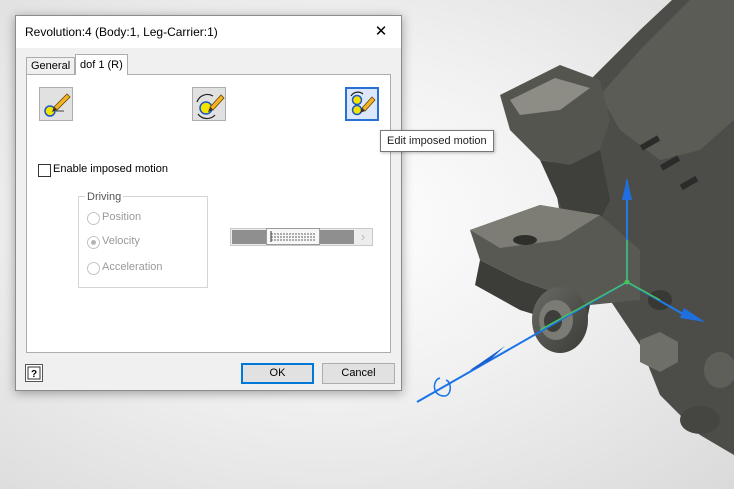 The width and height of the screenshot is (734, 489). What do you see at coordinates (121, 32) in the screenshot?
I see `dialog-title: Revolution:4 (Body:1, Leg-Carrier:1)` at bounding box center [121, 32].